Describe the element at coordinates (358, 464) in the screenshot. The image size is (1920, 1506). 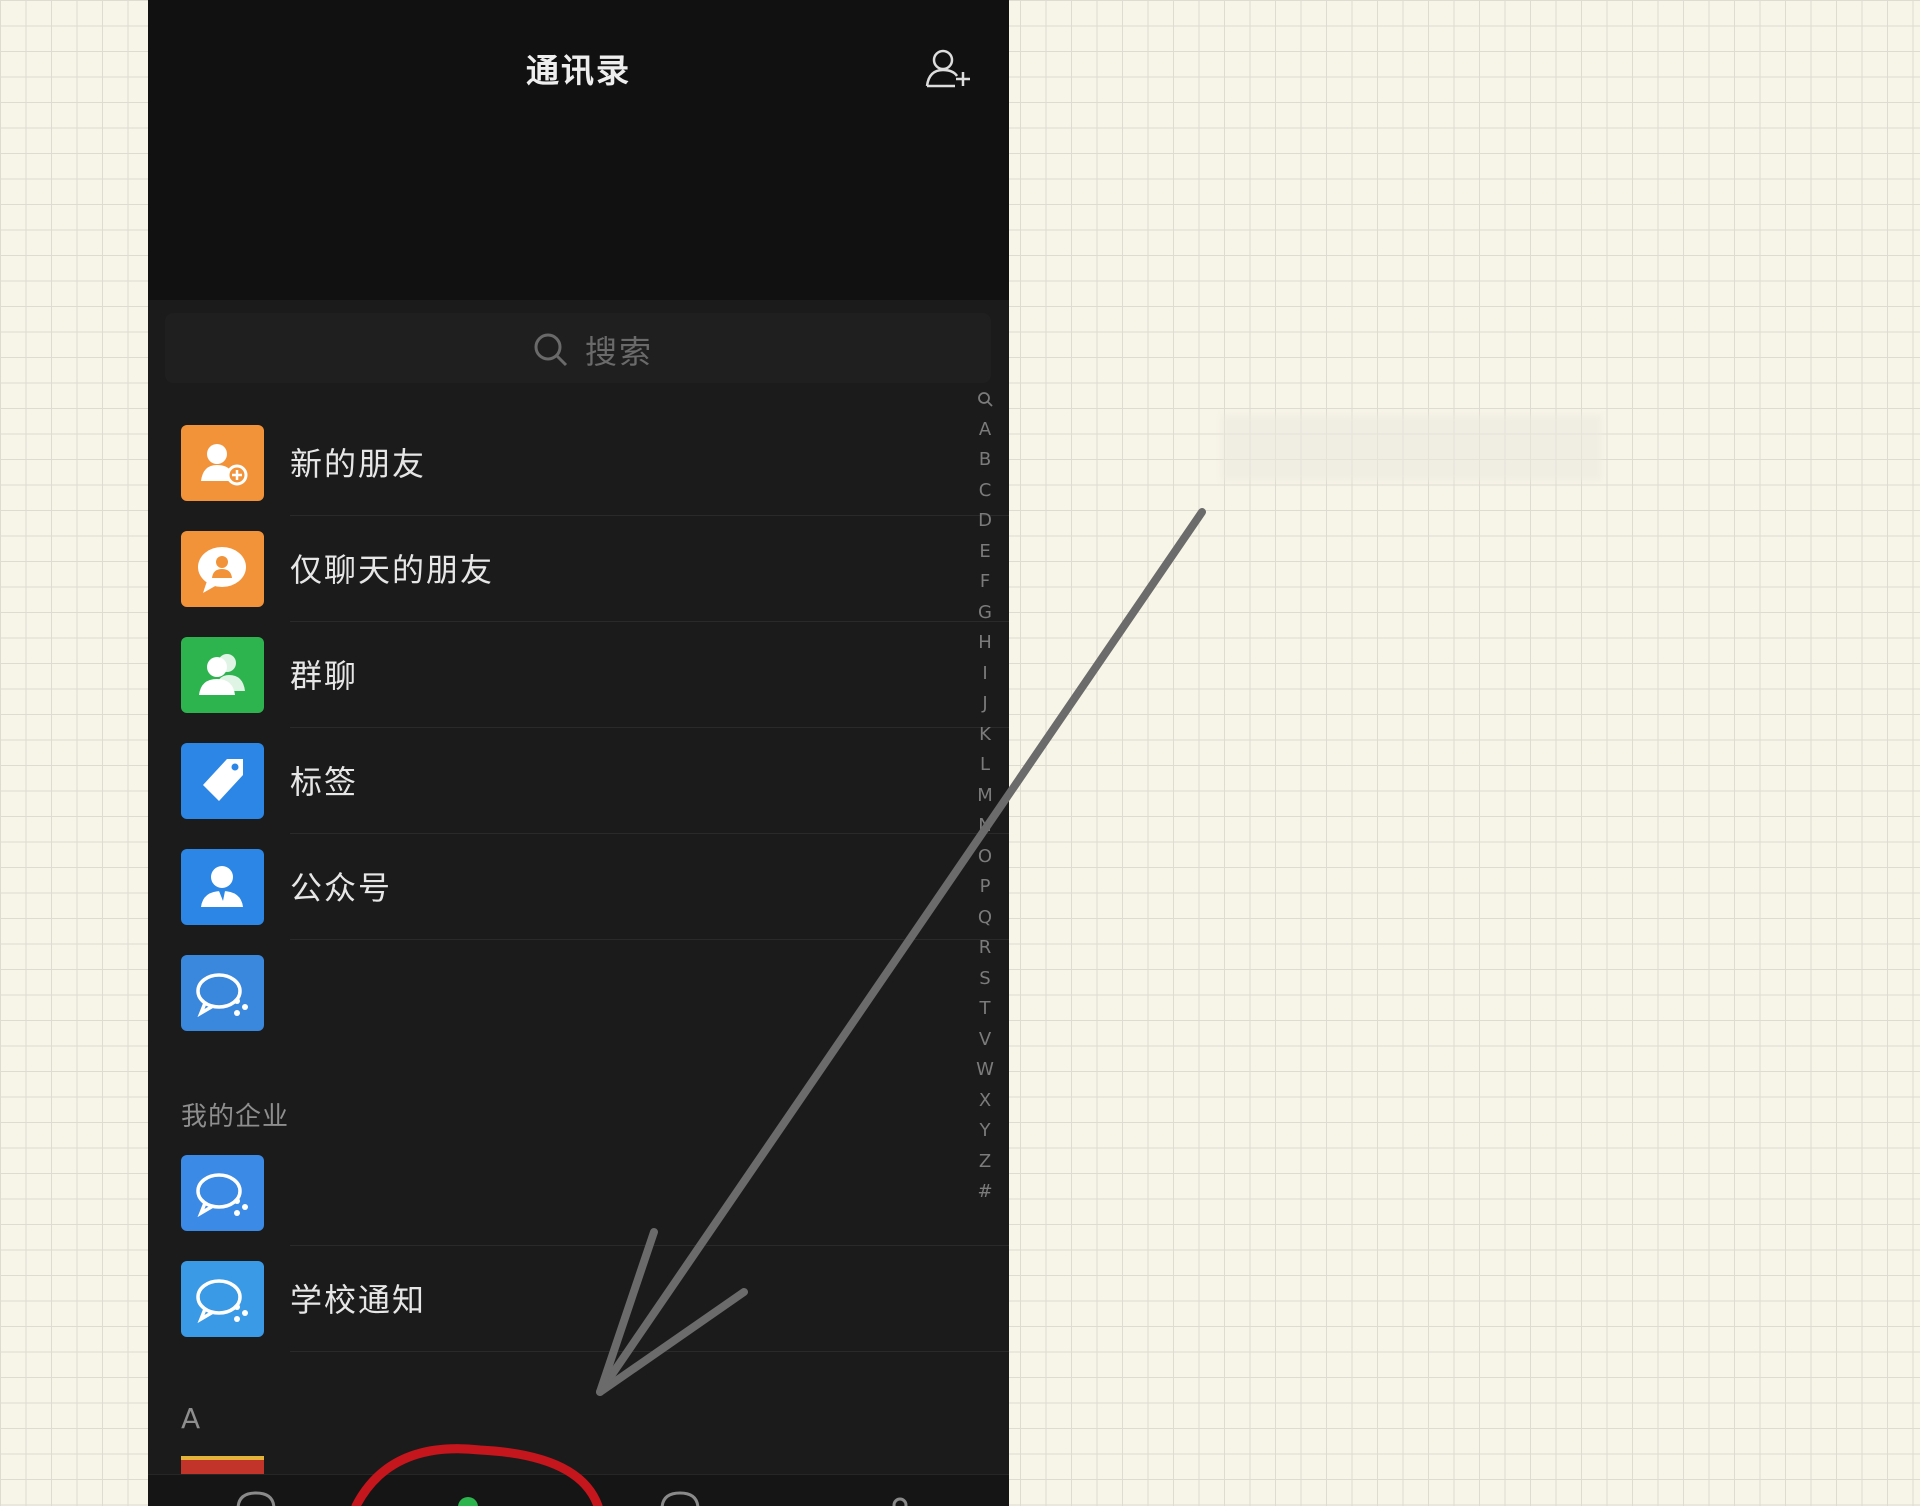
I see `list-item-label: 新的朋友` at that location.